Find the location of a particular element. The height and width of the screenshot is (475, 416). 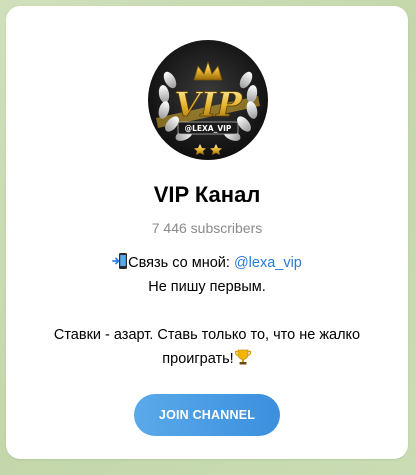

contact-line: Связь со мной: @lexa_vip is located at coordinates (207, 263).